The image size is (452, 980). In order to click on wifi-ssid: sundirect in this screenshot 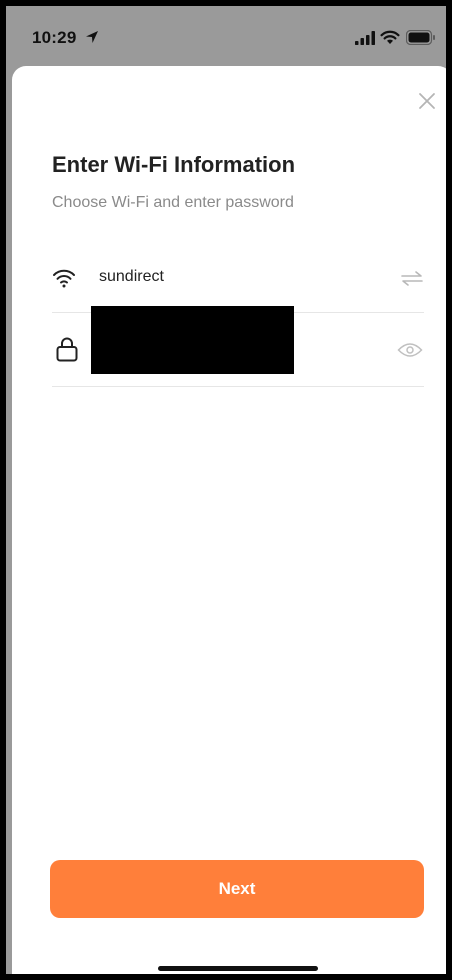, I will do `click(131, 276)`.